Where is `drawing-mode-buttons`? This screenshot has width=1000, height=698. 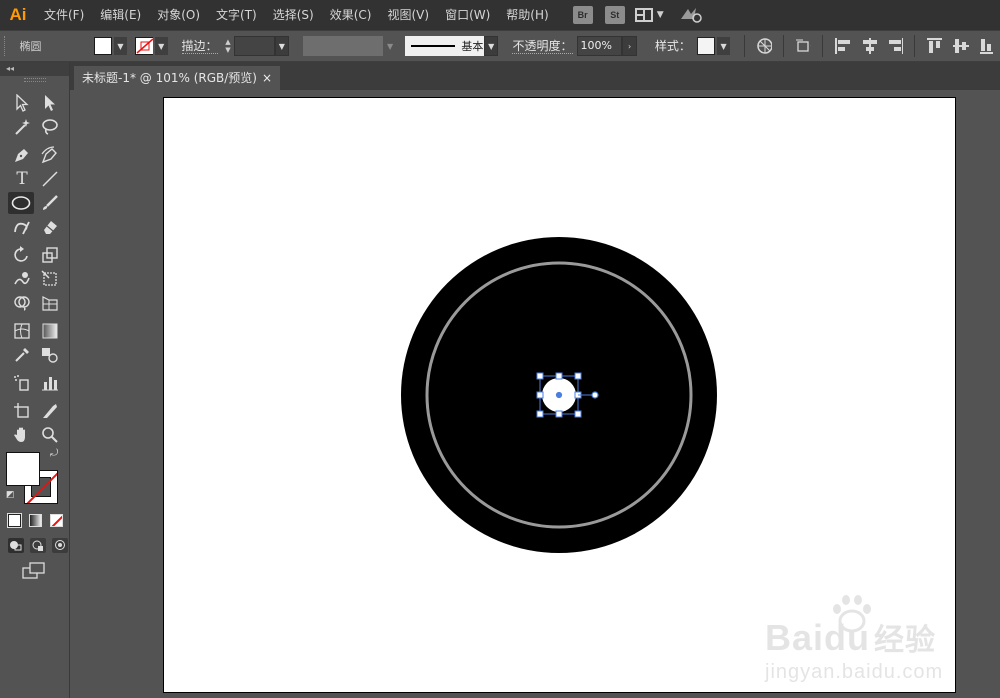
drawing-mode-buttons is located at coordinates (38, 545).